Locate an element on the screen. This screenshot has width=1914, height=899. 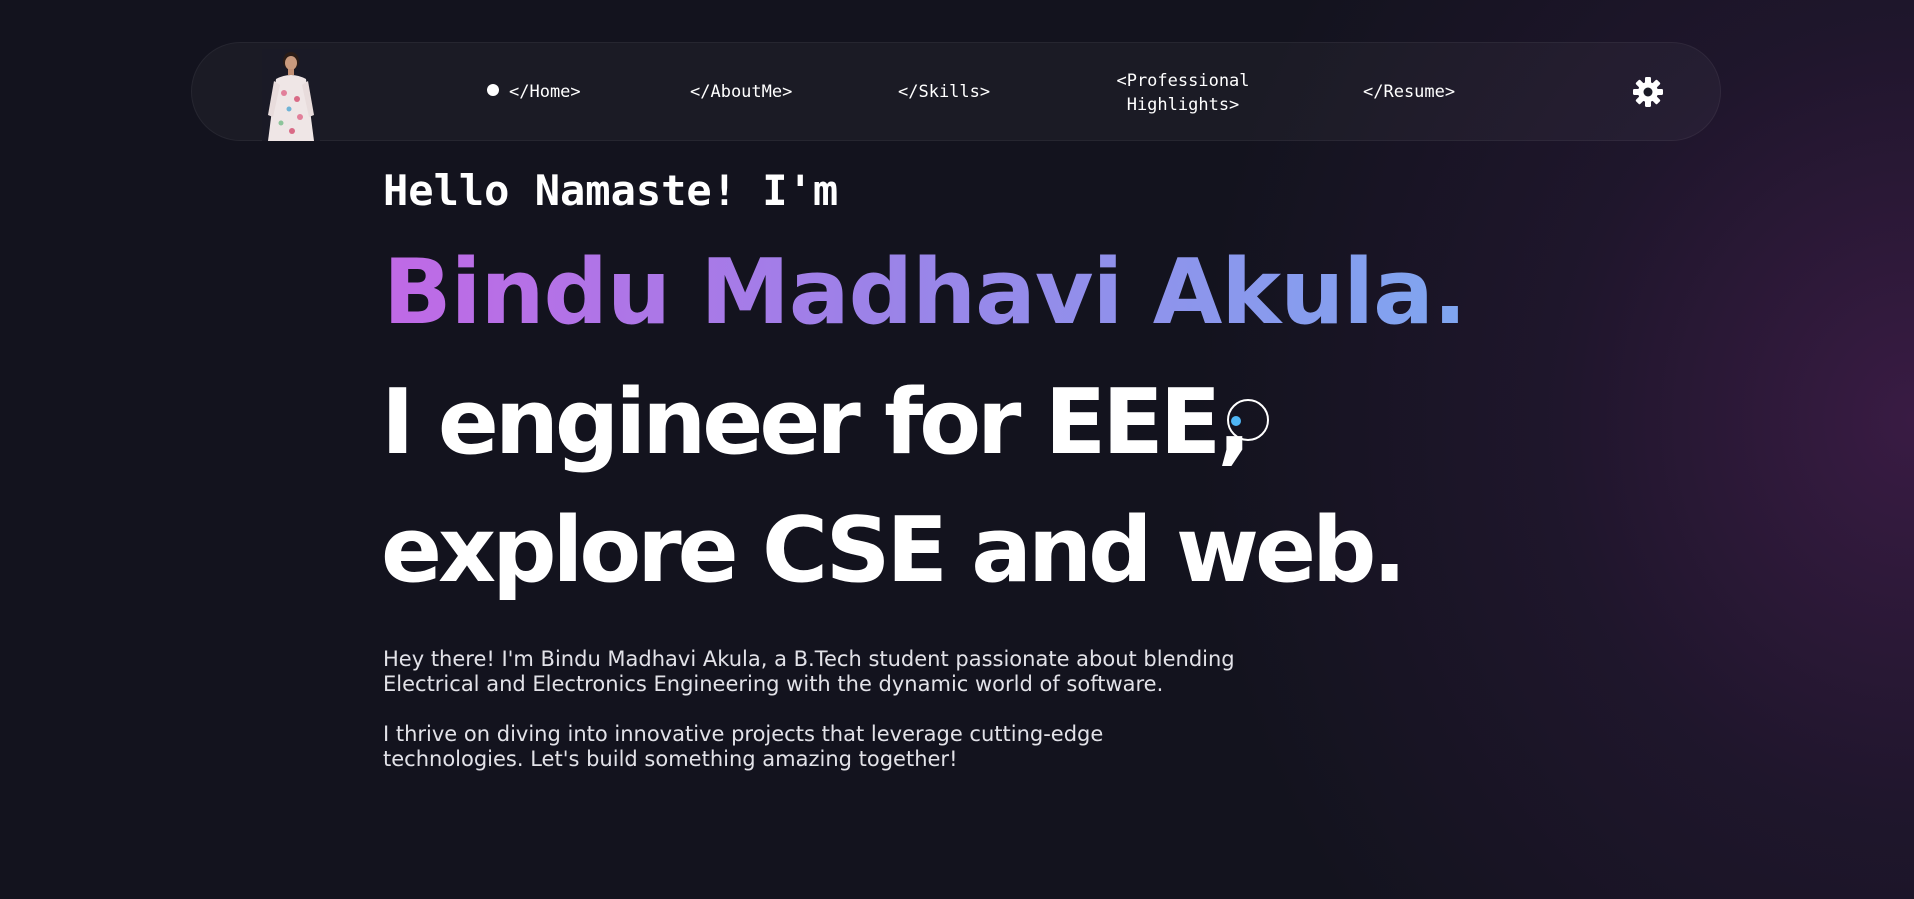
nav-item-highlights-line1: <Professional is located at coordinates (1183, 81).